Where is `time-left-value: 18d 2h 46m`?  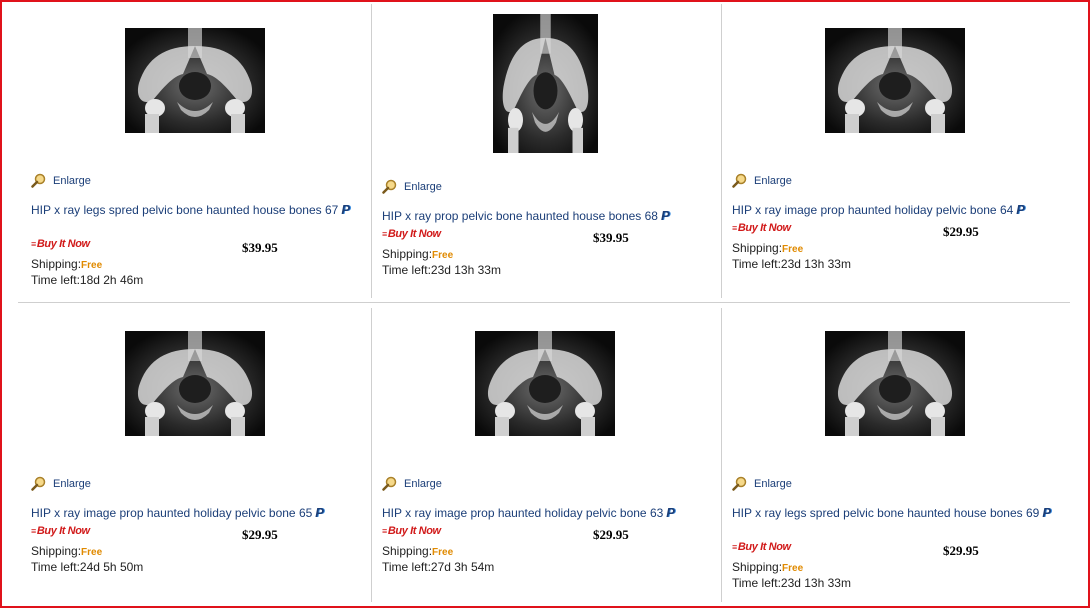 time-left-value: 18d 2h 46m is located at coordinates (111, 280).